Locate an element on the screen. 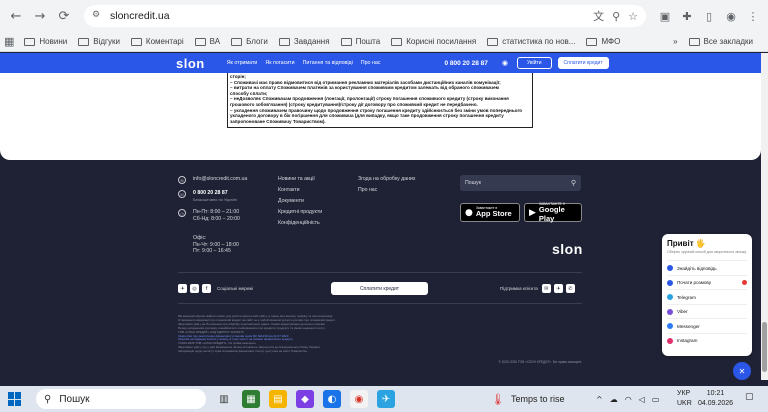 The image size is (768, 412). footer-logo: slon is located at coordinates (567, 249).